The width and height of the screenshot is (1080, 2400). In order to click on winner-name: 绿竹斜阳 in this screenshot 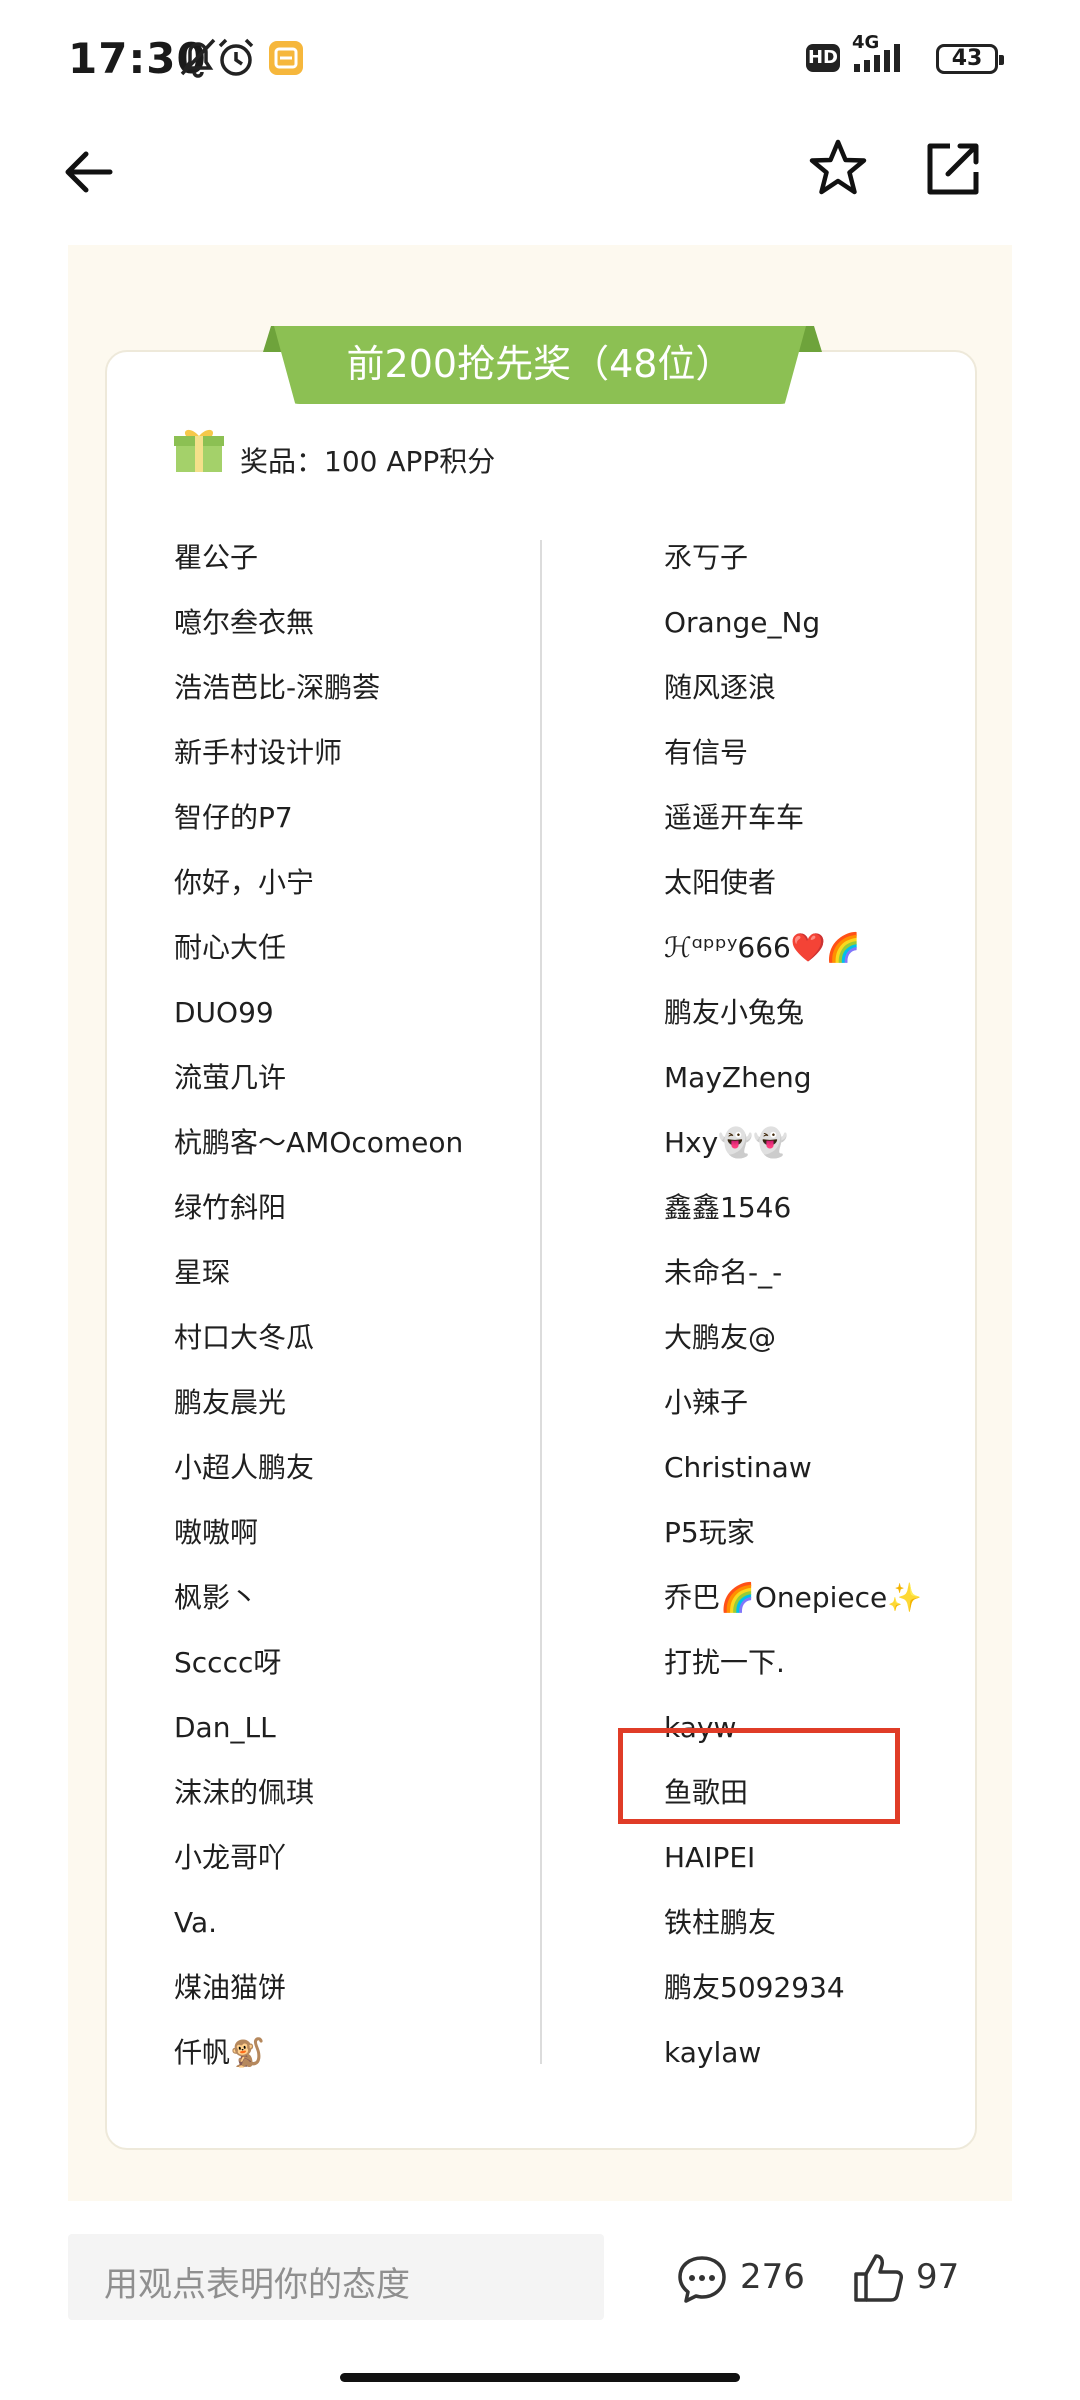, I will do `click(230, 1207)`.